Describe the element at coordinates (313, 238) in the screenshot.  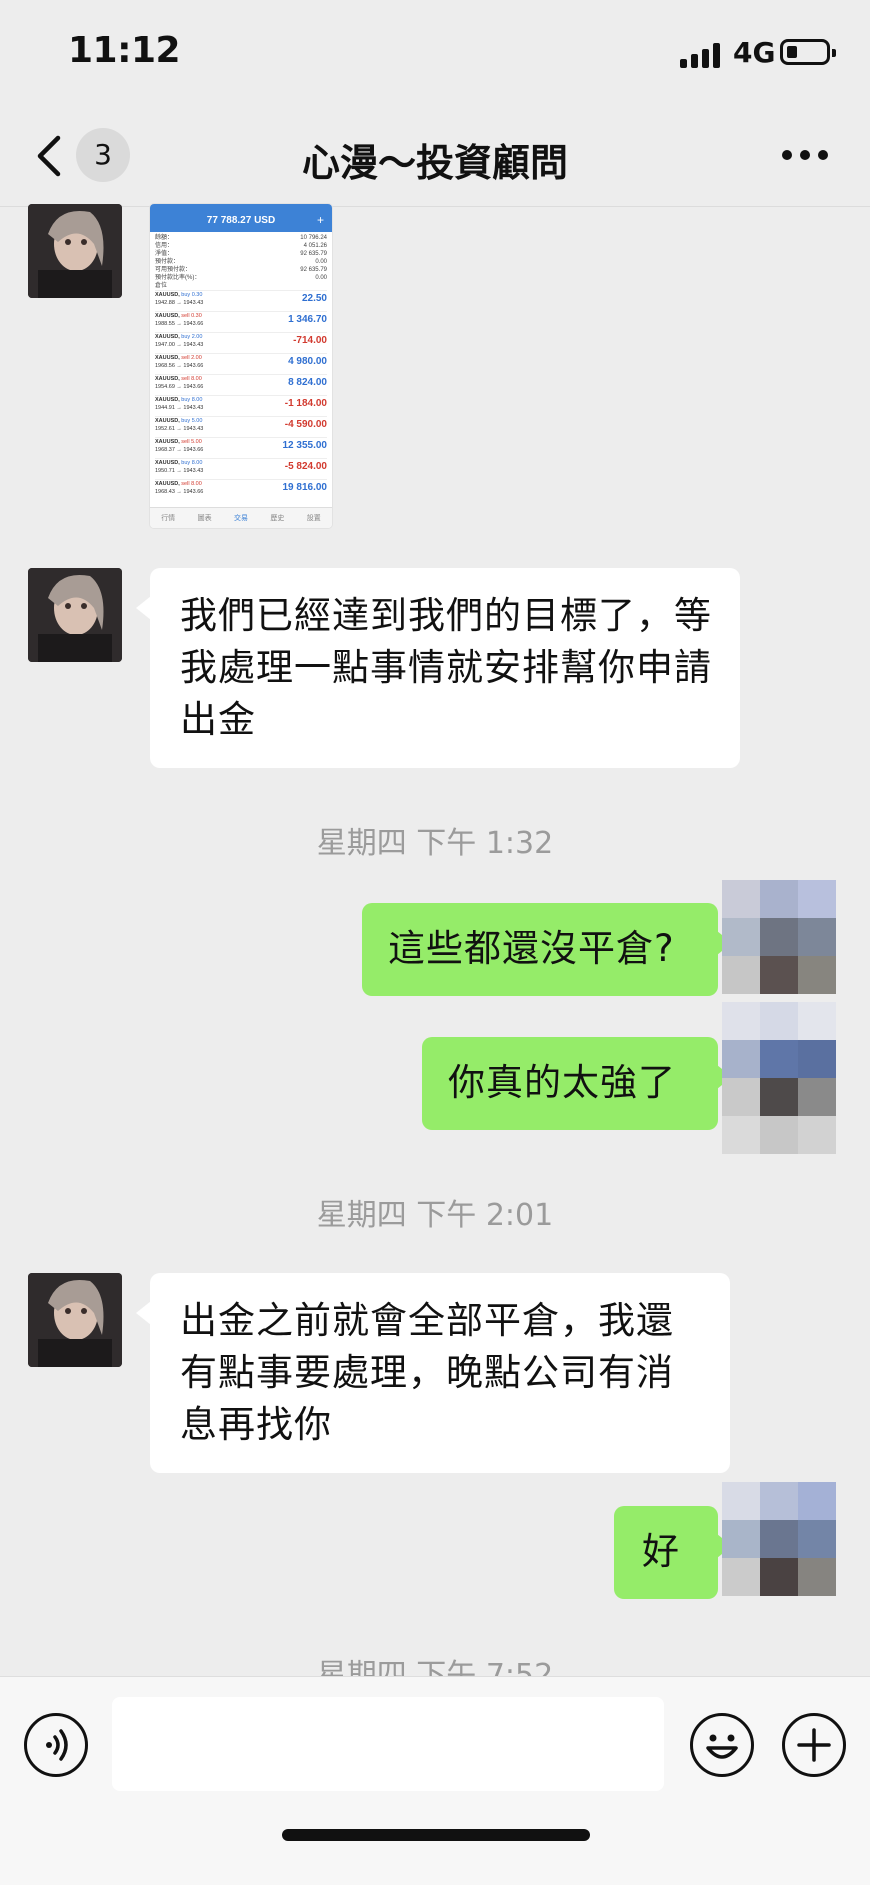
I see `account-value: 10 796.24` at that location.